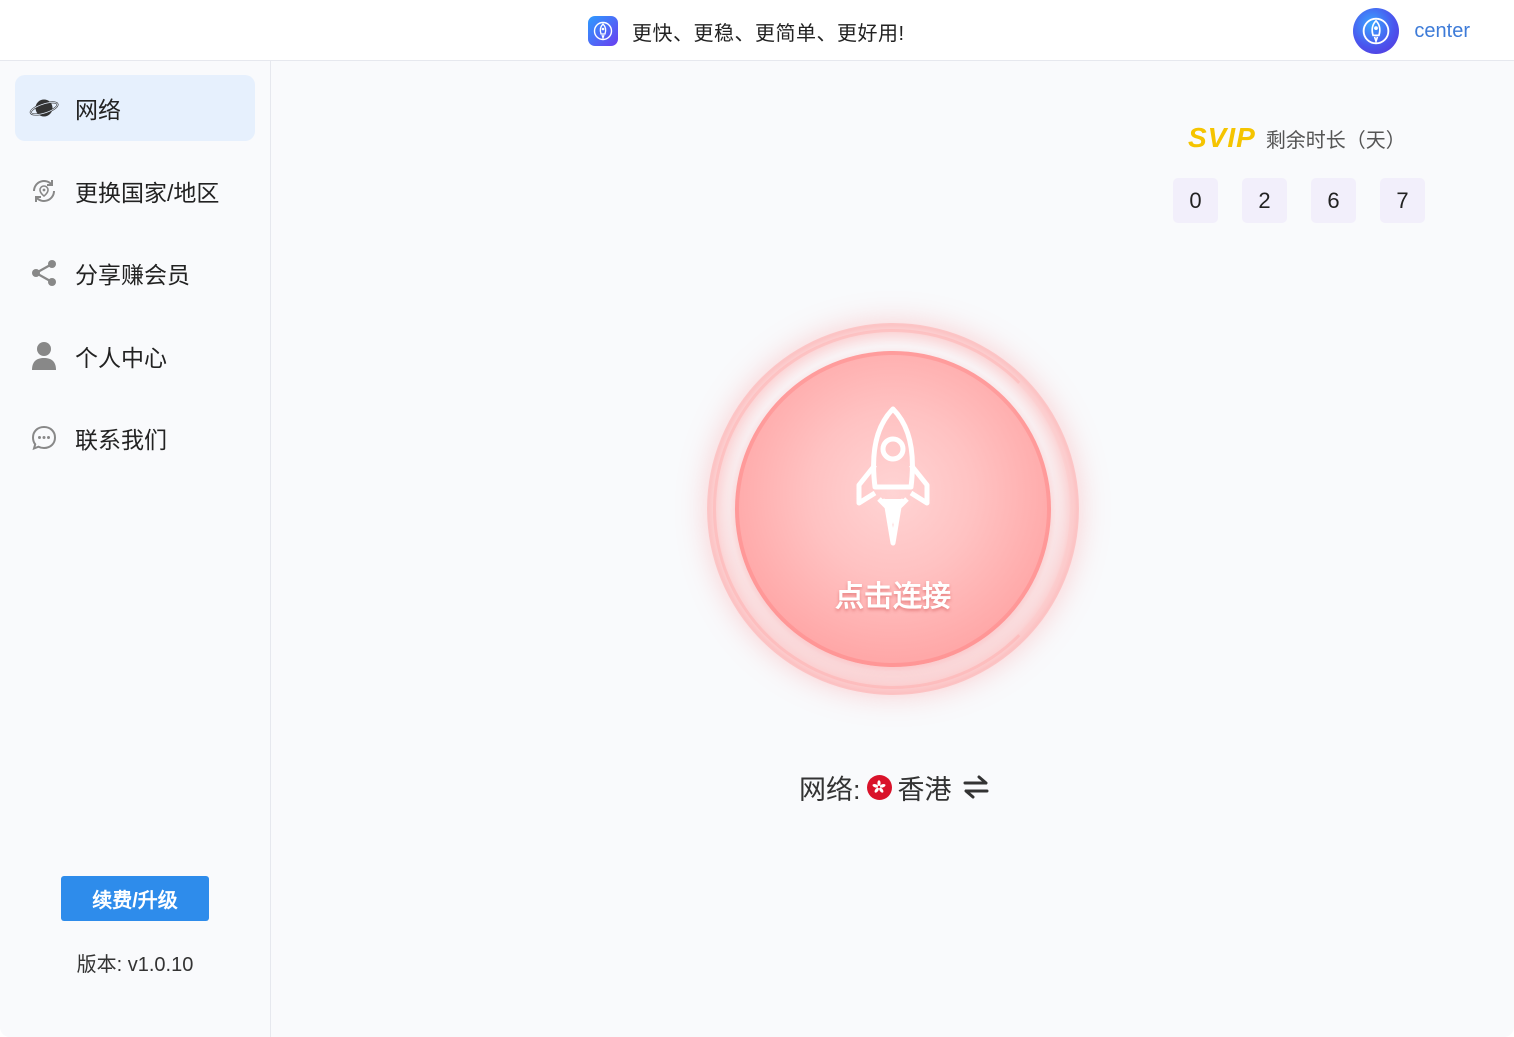 The image size is (1514, 1037). Describe the element at coordinates (1411, 31) in the screenshot. I see `user-menu: center` at that location.